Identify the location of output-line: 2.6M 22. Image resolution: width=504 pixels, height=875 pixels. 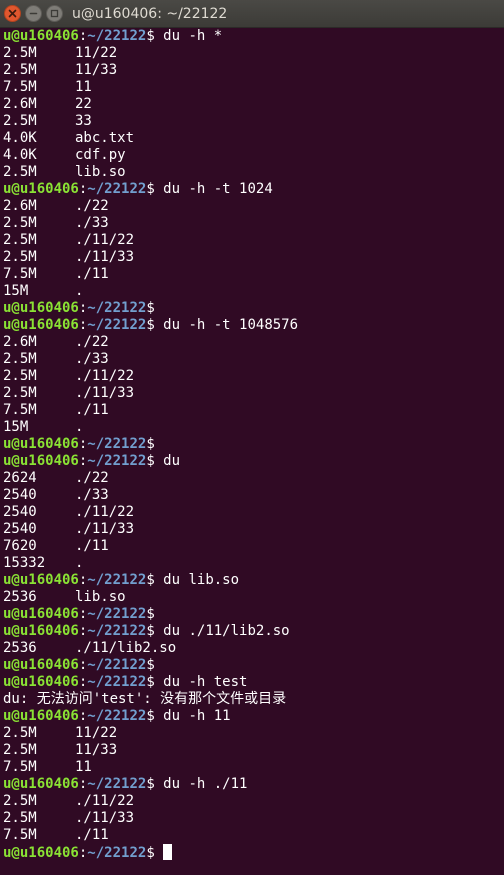
(253, 104).